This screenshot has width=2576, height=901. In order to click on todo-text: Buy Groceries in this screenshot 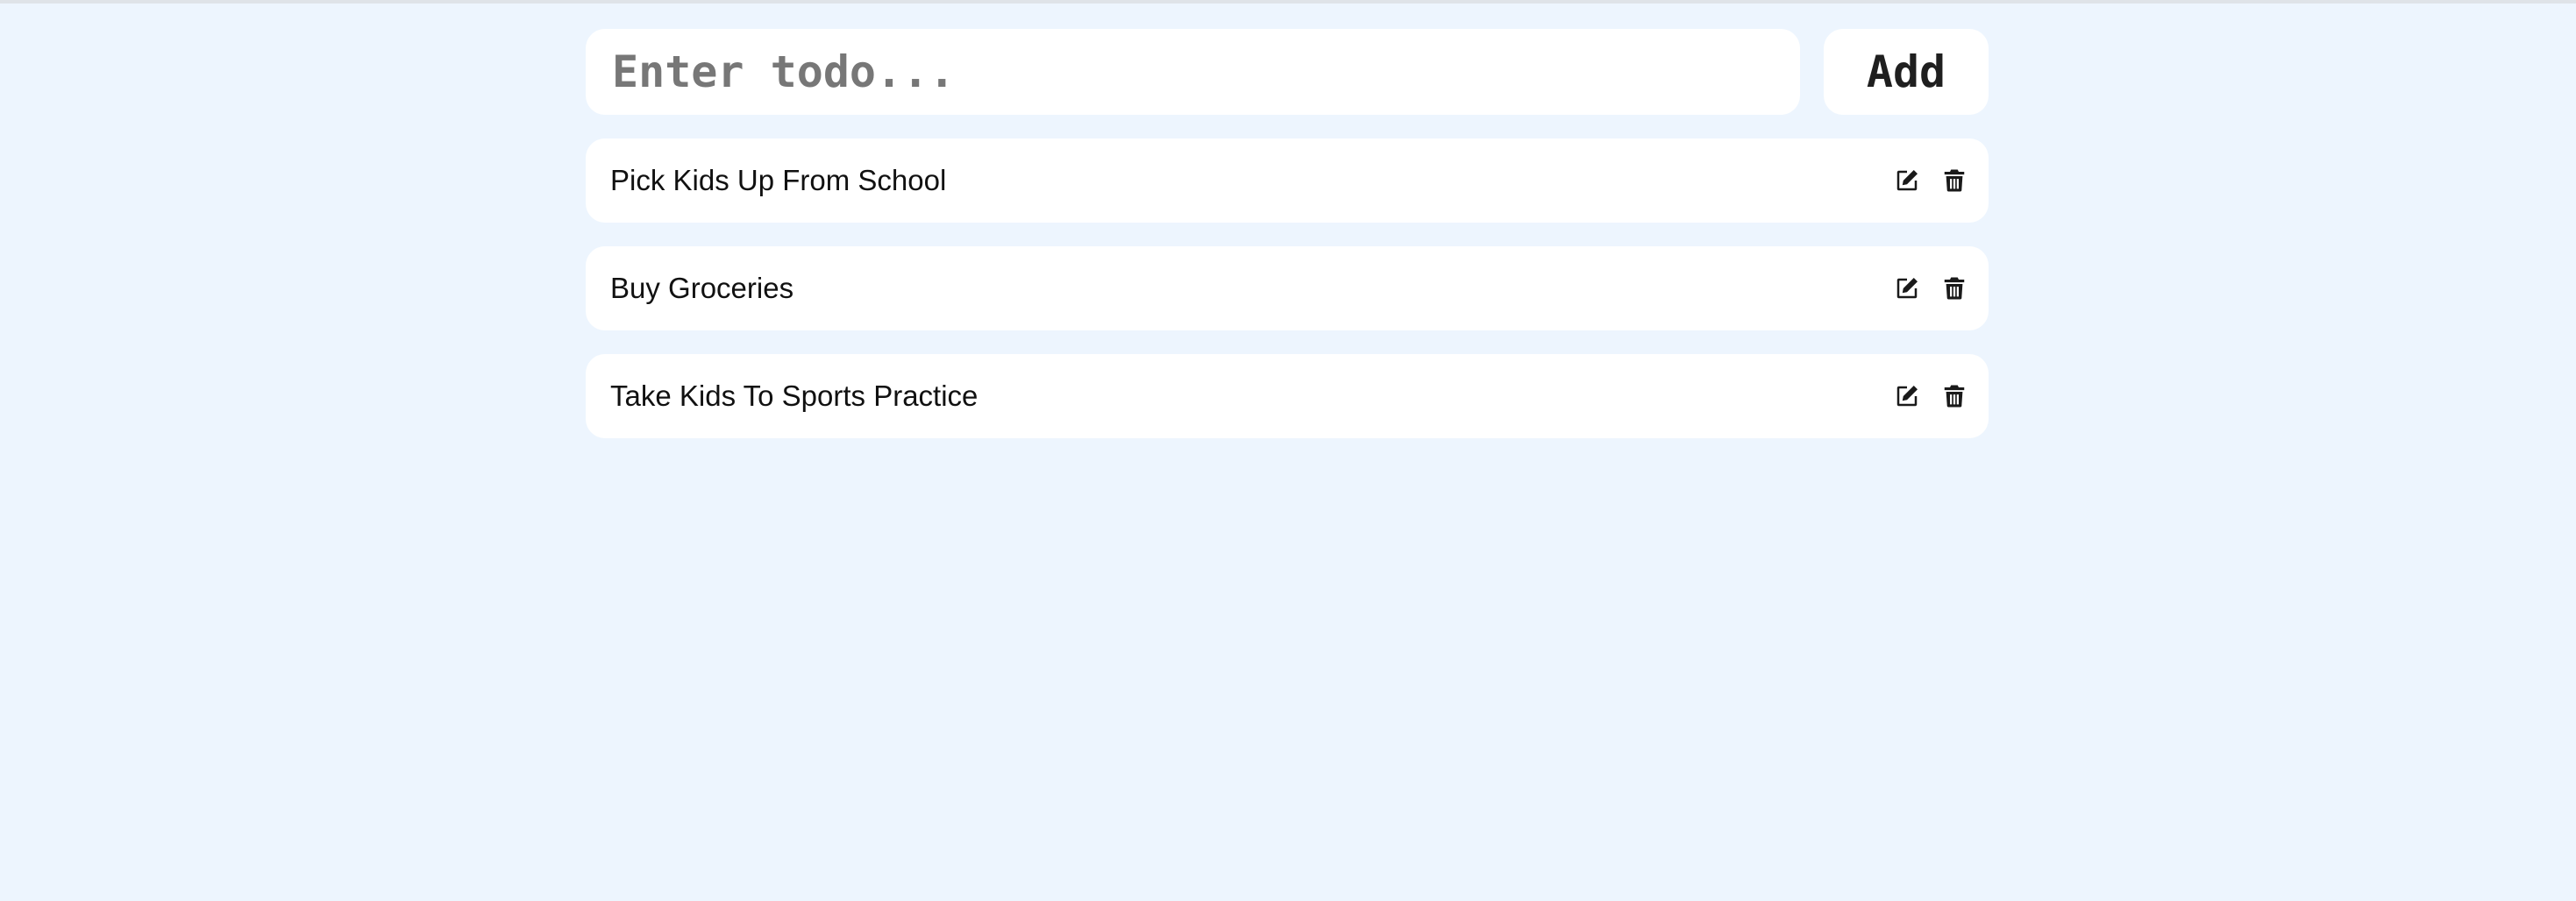, I will do `click(702, 288)`.